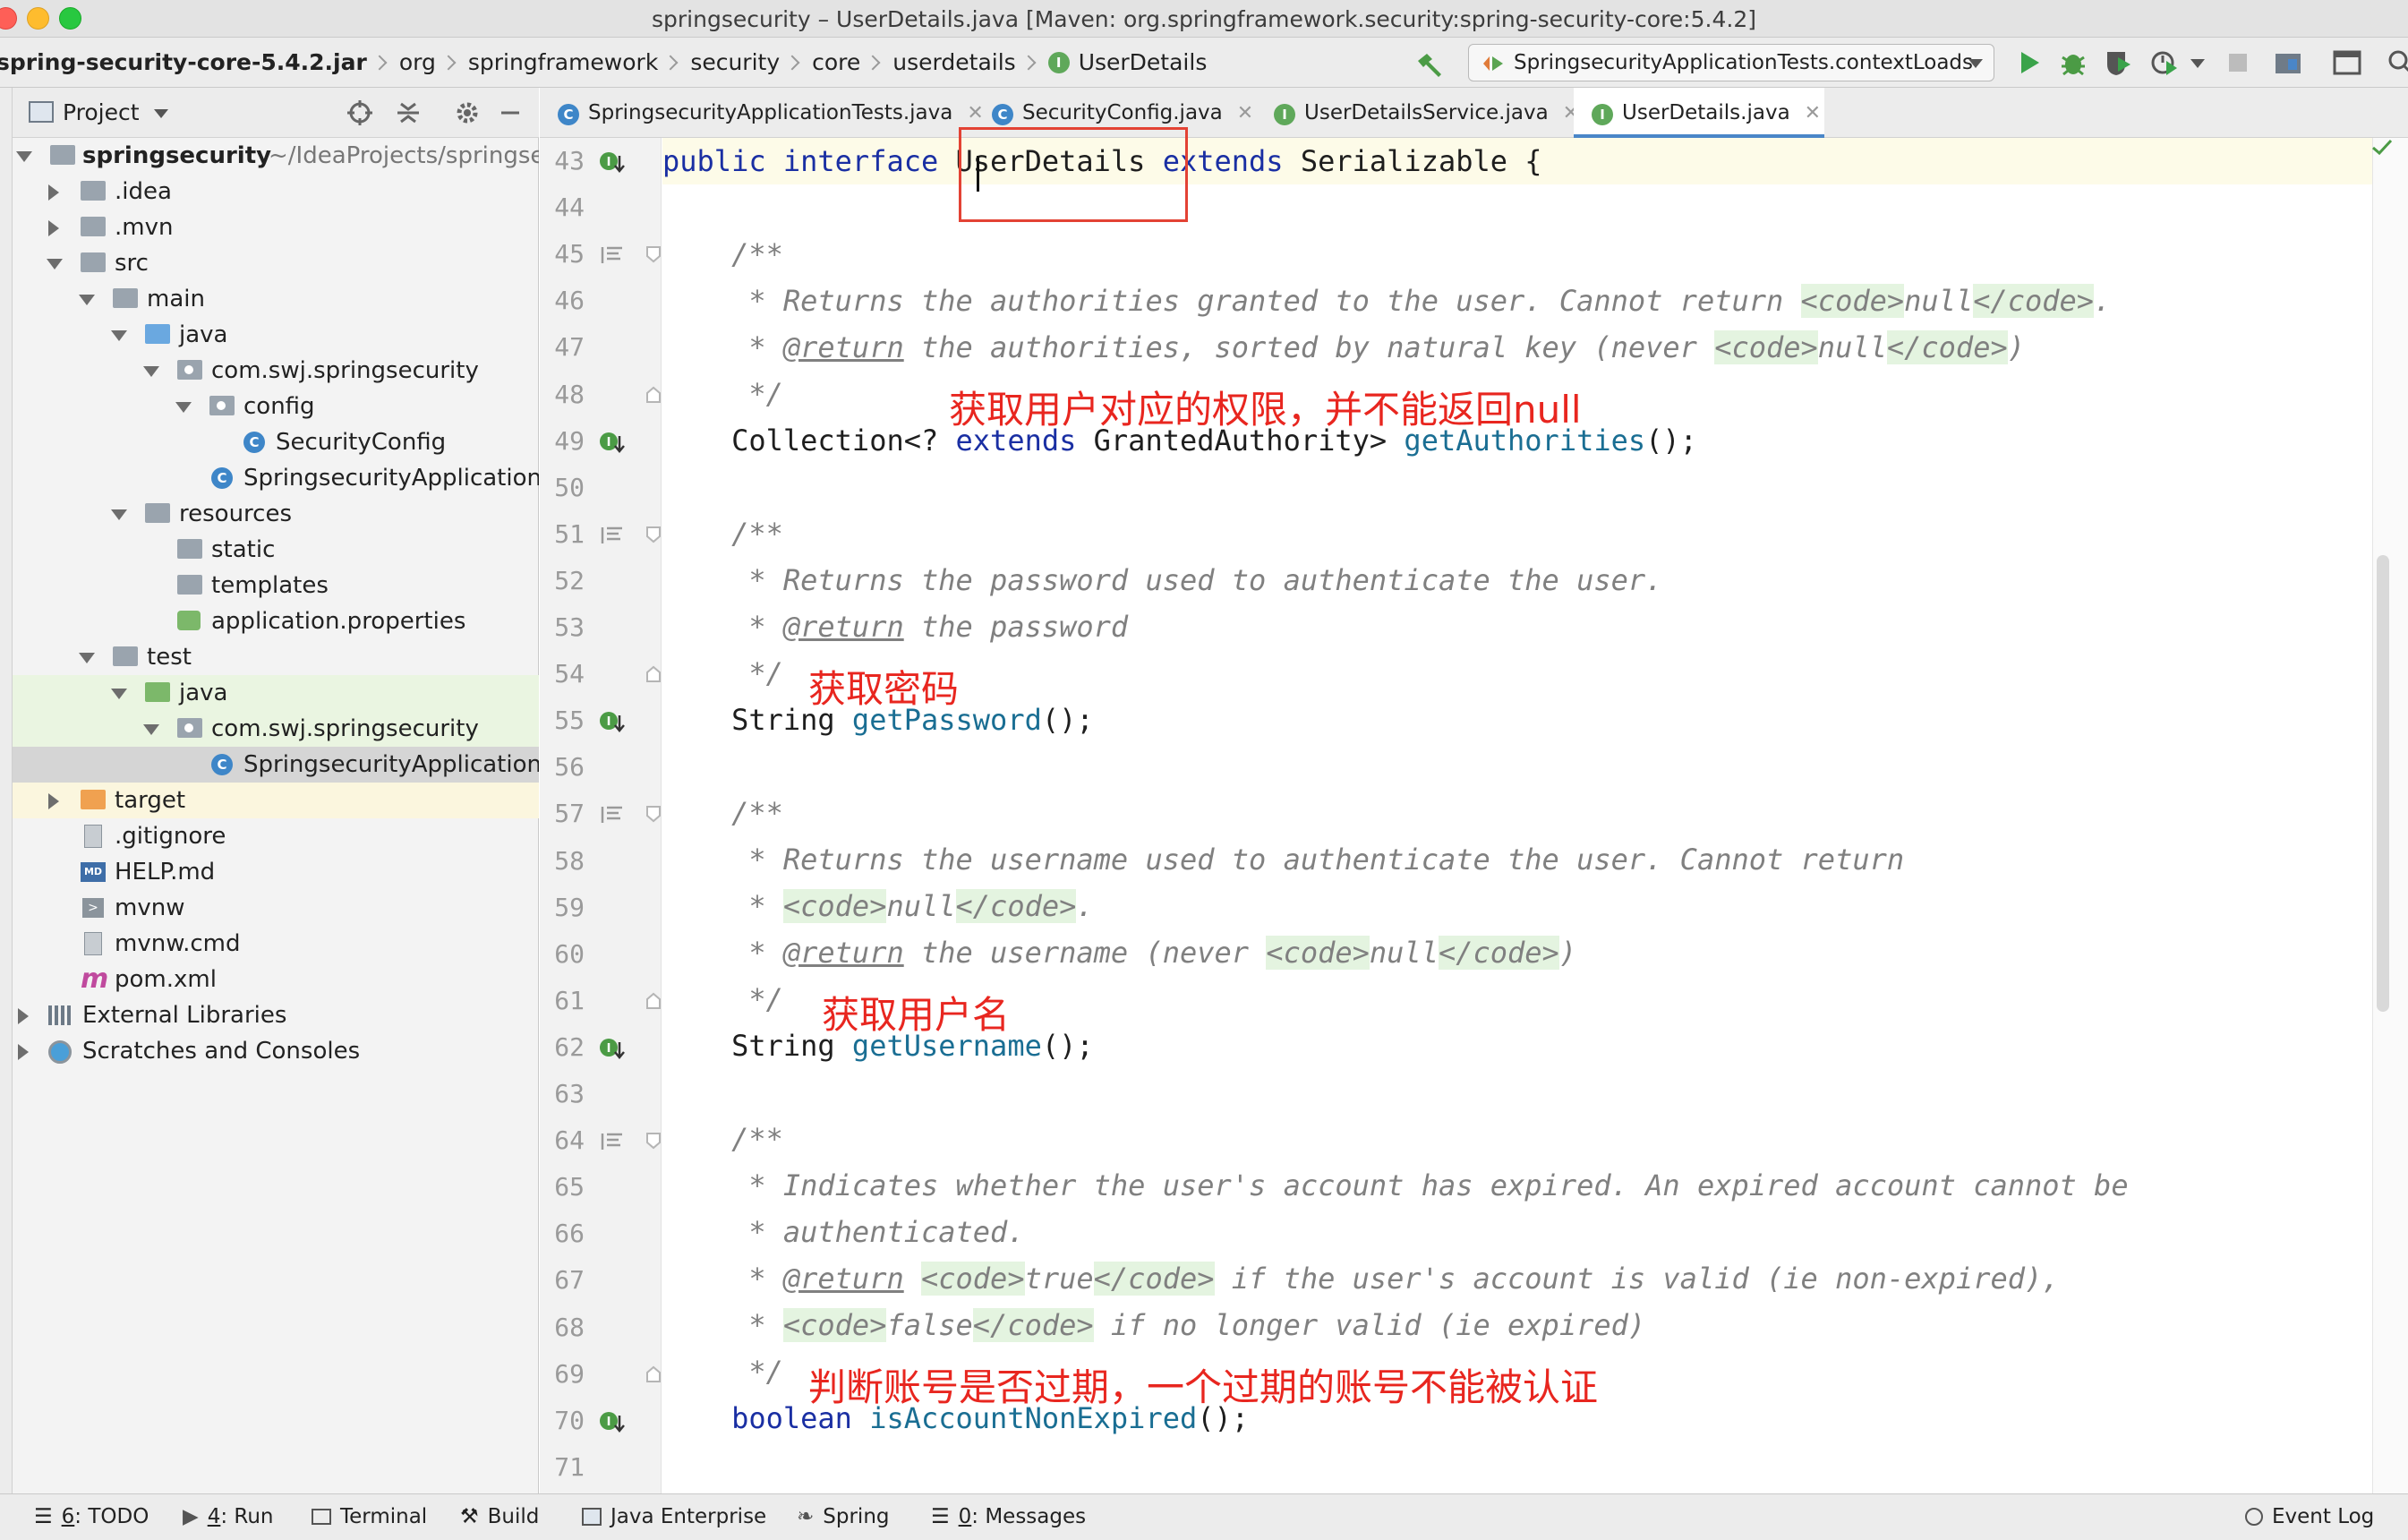 The image size is (2408, 1540). Describe the element at coordinates (467, 112) in the screenshot. I see `gear-icon` at that location.